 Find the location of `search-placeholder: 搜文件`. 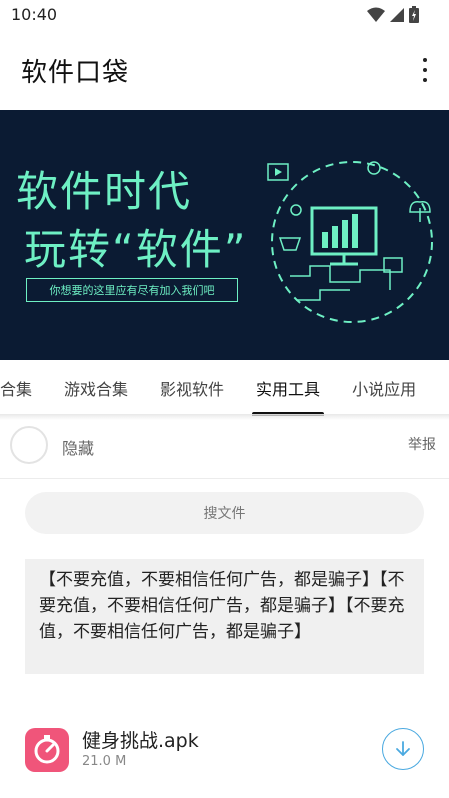

search-placeholder: 搜文件 is located at coordinates (224, 514).